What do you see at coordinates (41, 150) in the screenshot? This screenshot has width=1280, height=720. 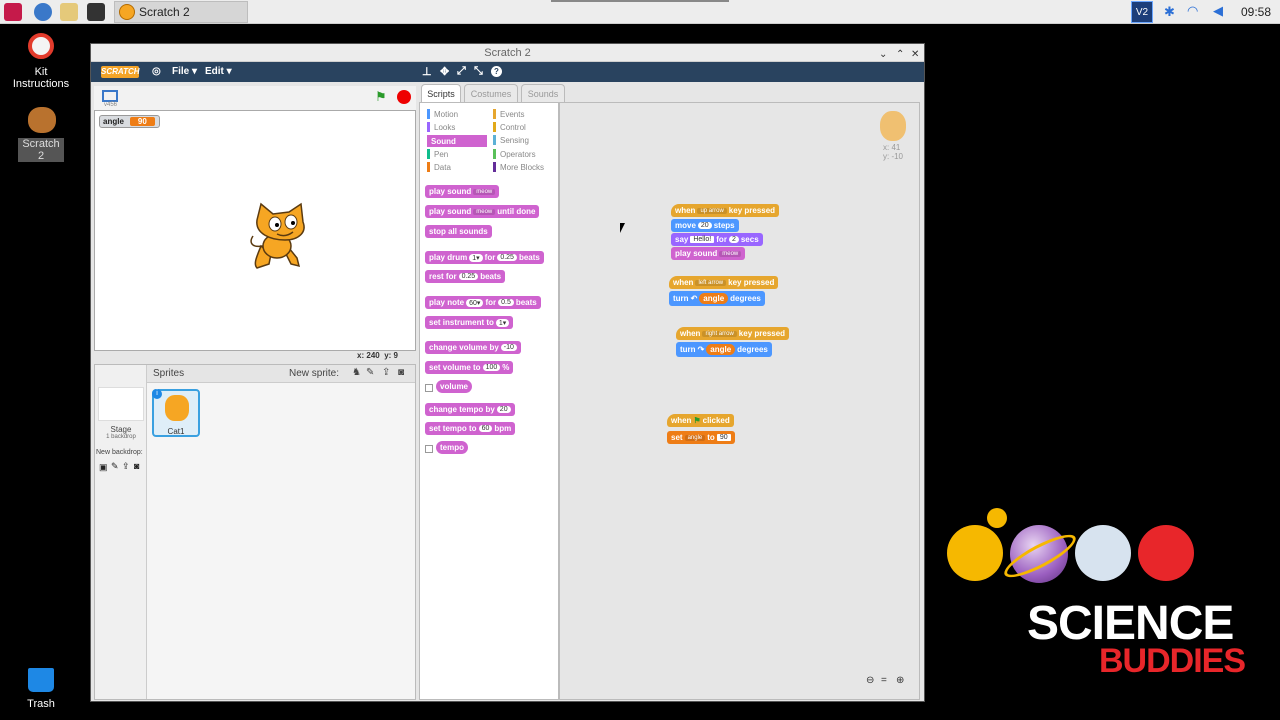 I see `scratch2-desktop-label: Scratch 2` at bounding box center [41, 150].